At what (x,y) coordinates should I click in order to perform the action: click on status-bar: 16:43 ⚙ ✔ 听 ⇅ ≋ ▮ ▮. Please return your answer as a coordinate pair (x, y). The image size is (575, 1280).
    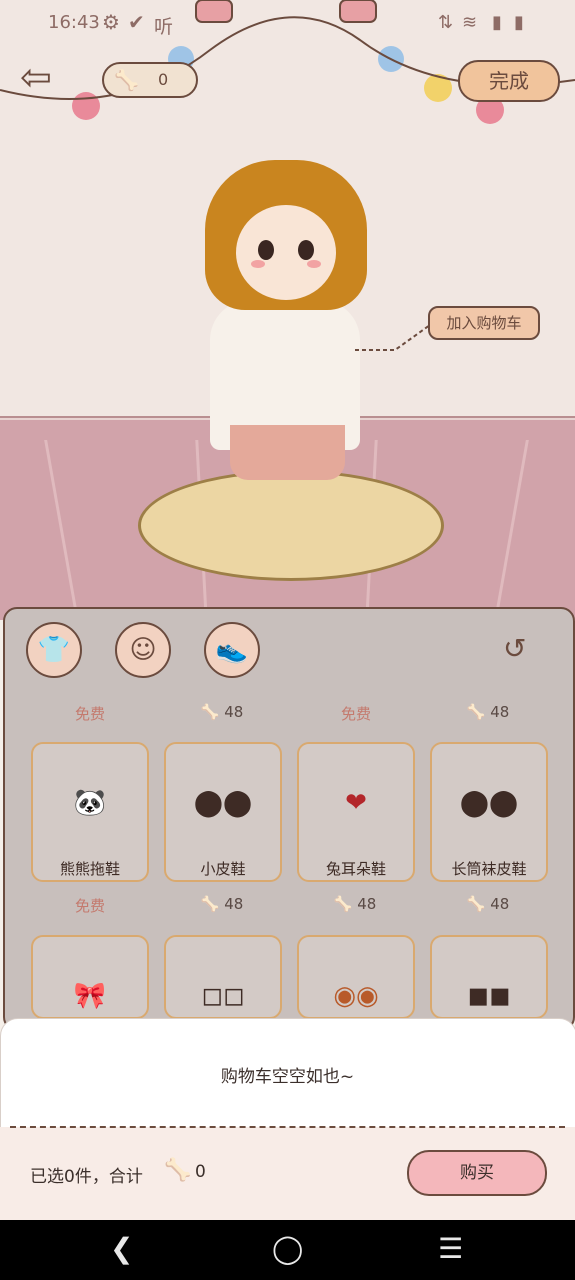
    Looking at the image, I should click on (287, 22).